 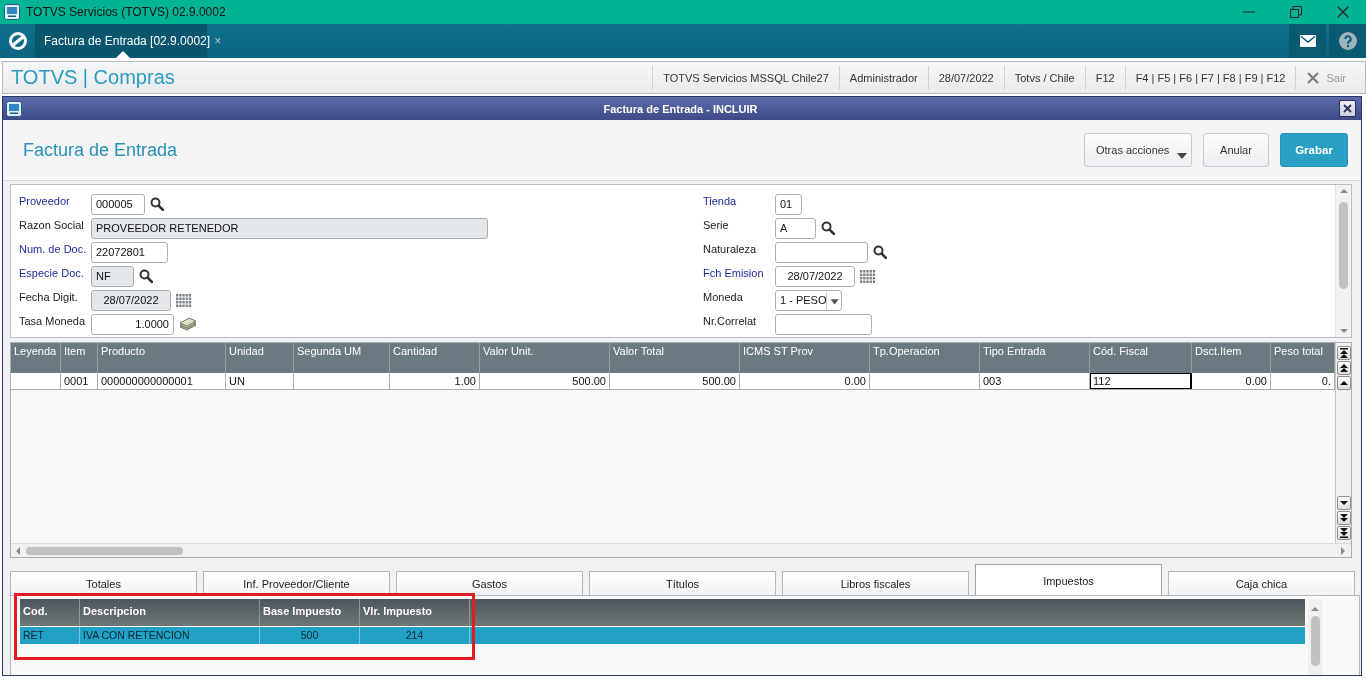 What do you see at coordinates (92, 77) in the screenshot?
I see `app-title: TOTVS | Compras` at bounding box center [92, 77].